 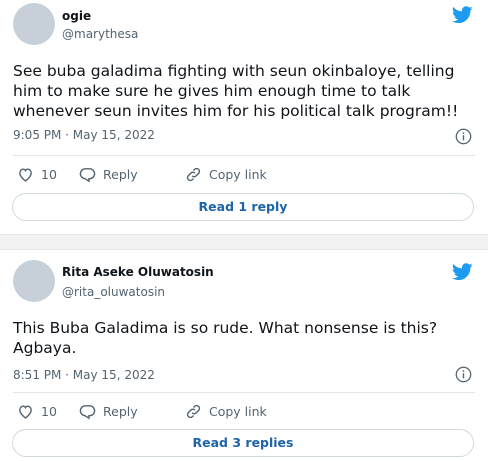 What do you see at coordinates (244, 242) in the screenshot?
I see `tweet-separator` at bounding box center [244, 242].